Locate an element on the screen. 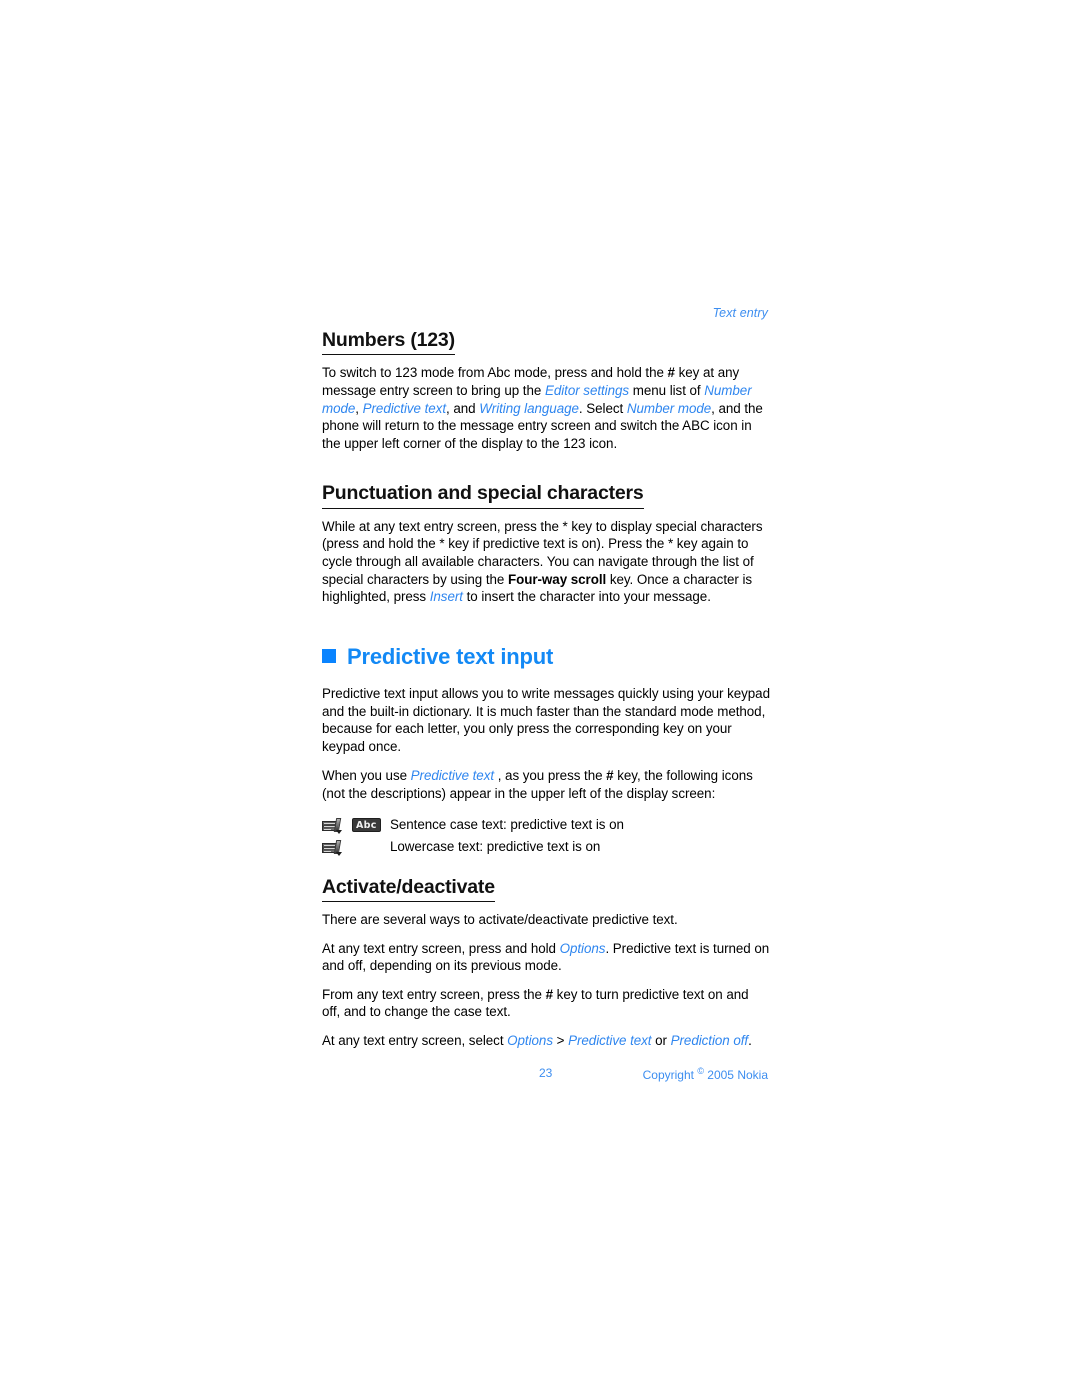  inline-text: . is located at coordinates (750, 1041).